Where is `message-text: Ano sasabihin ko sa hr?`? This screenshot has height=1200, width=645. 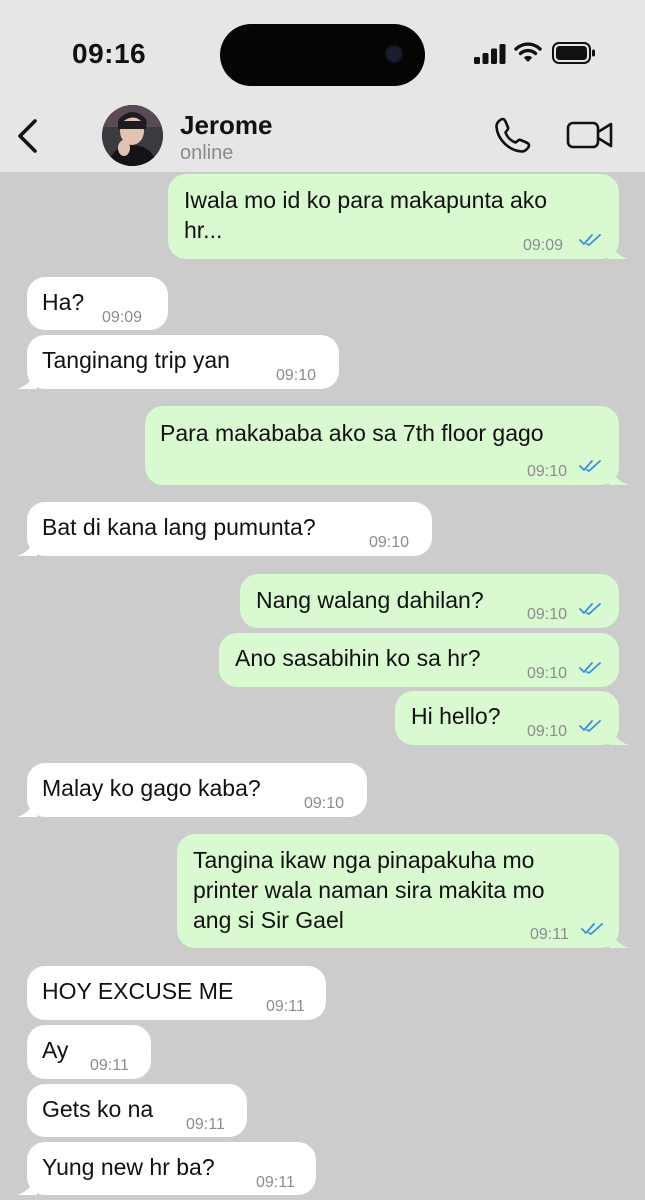
message-text: Ano sasabihin ko sa hr? is located at coordinates (358, 658).